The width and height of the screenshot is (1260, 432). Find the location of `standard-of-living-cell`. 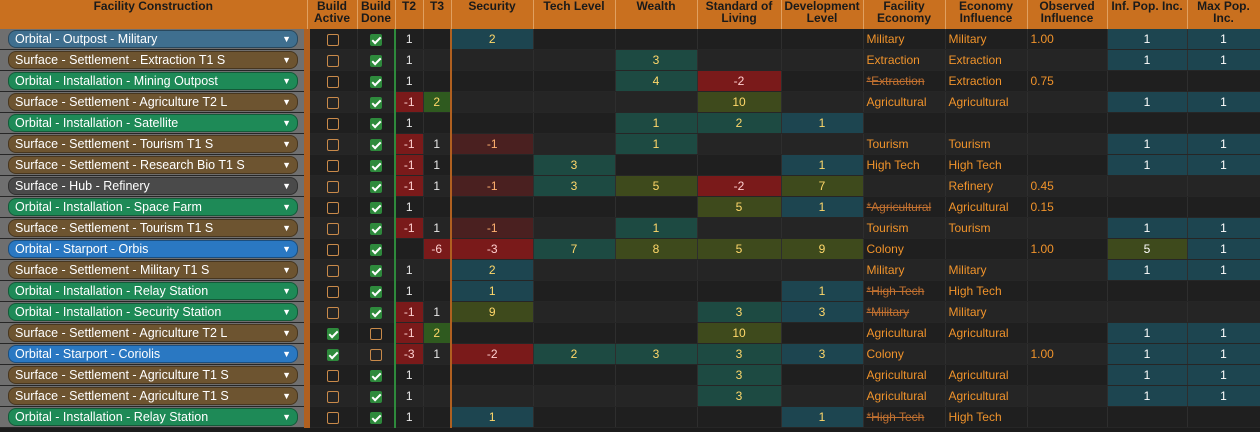

standard-of-living-cell is located at coordinates (739, 417).